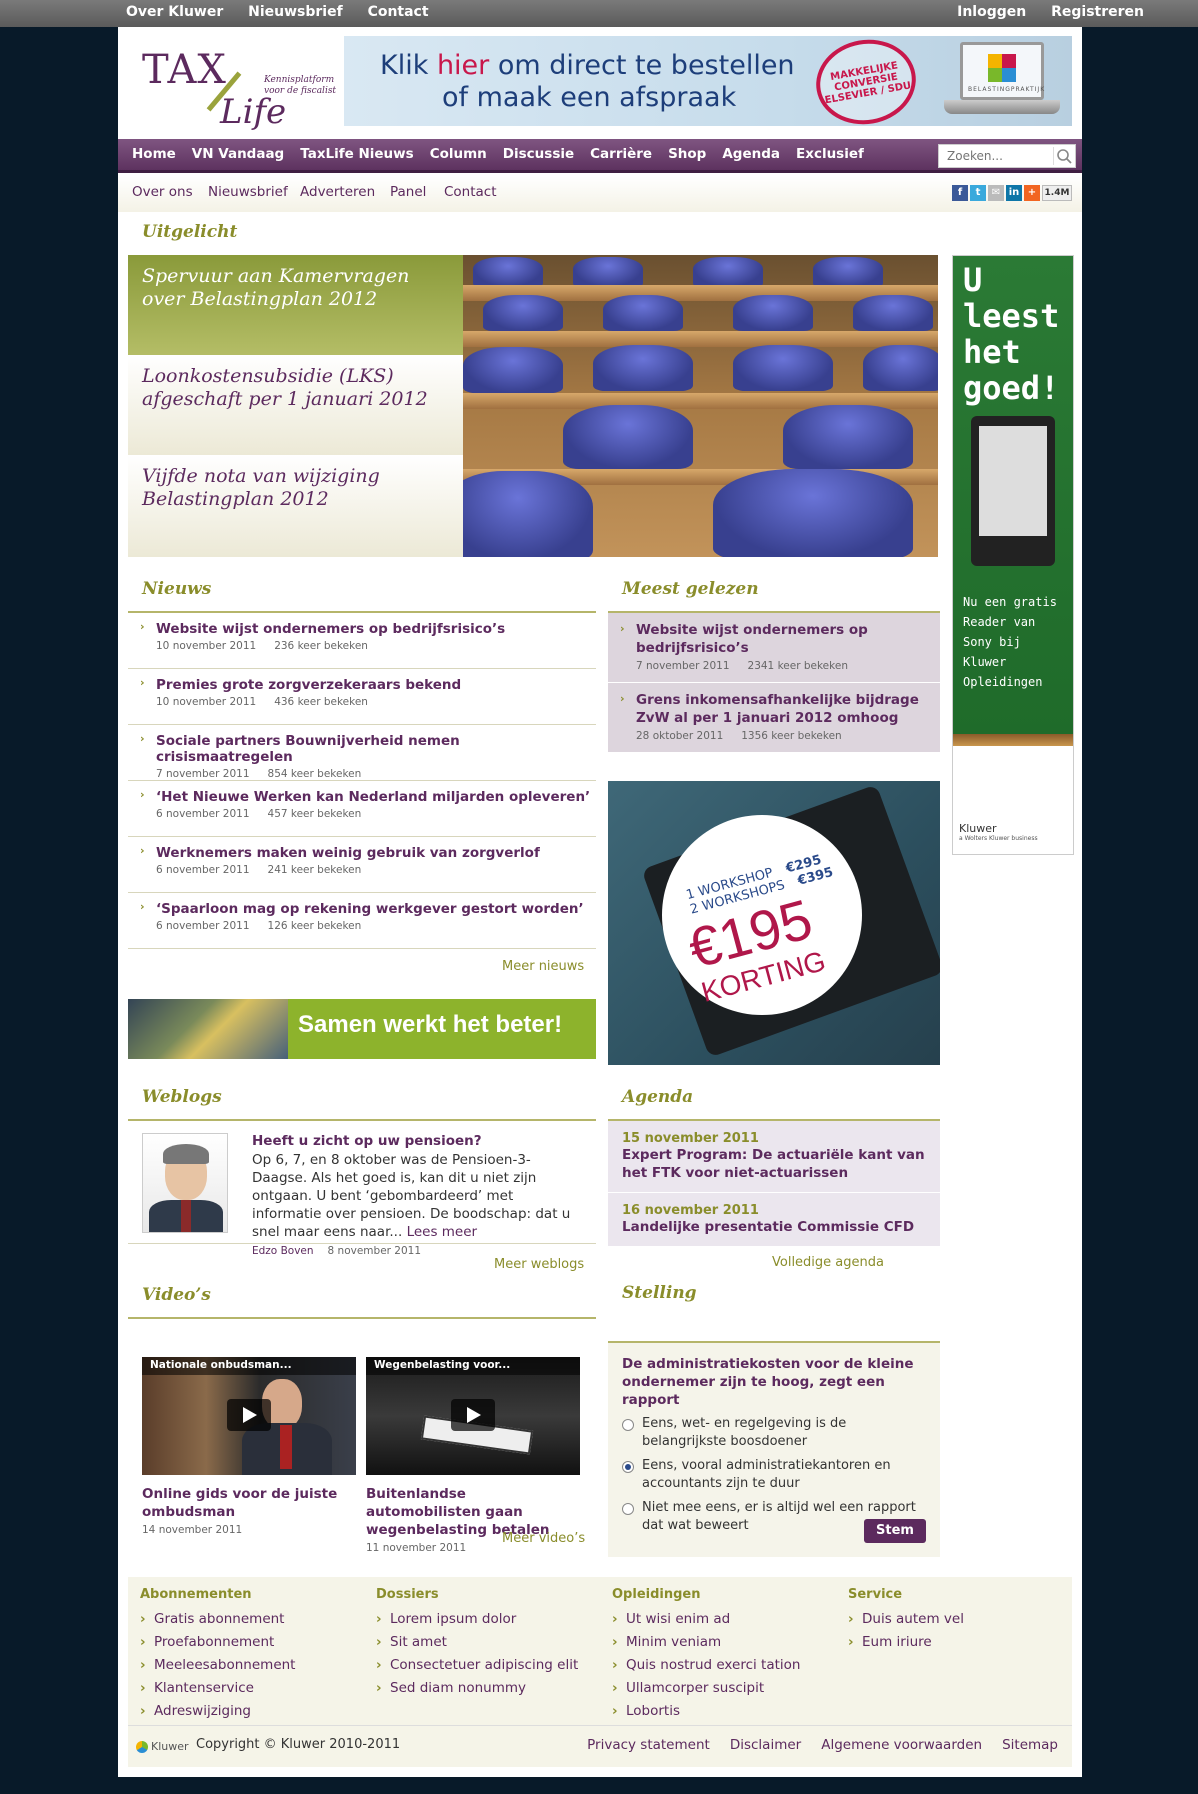 The image size is (1198, 1794). What do you see at coordinates (706, 1665) in the screenshot?
I see `footer-link: Quis nostrud exerci tation` at bounding box center [706, 1665].